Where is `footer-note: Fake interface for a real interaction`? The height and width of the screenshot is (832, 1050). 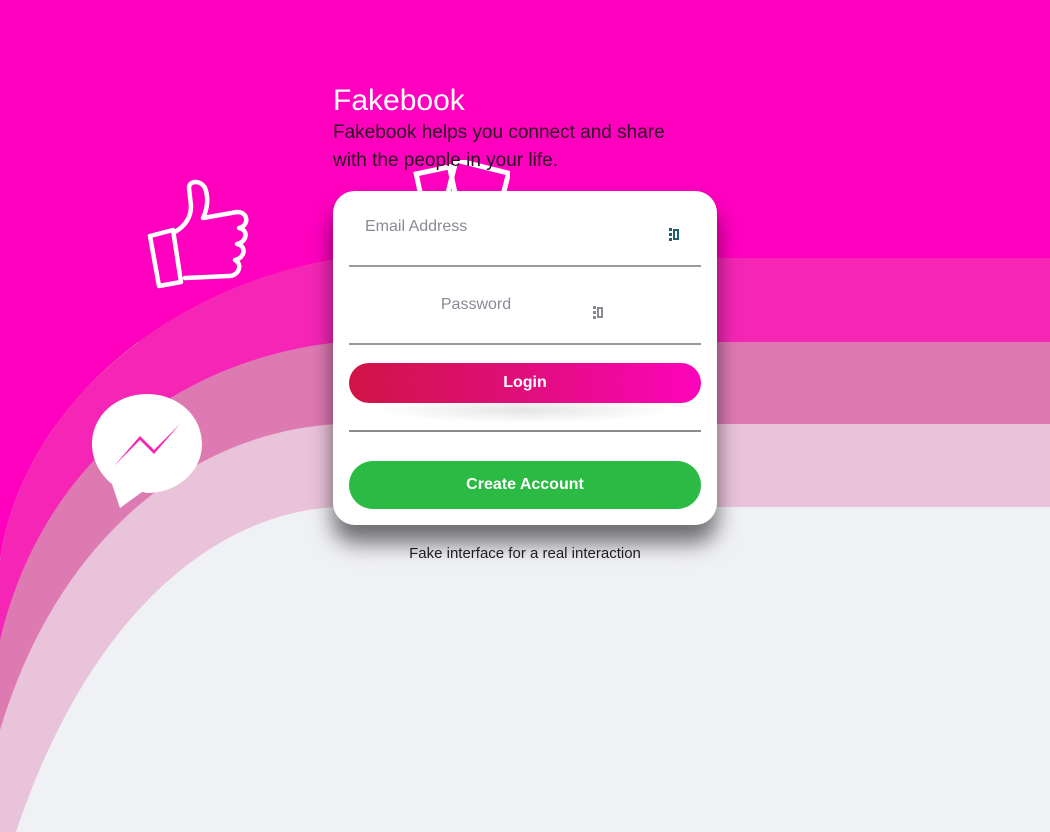 footer-note: Fake interface for a real interaction is located at coordinates (525, 553).